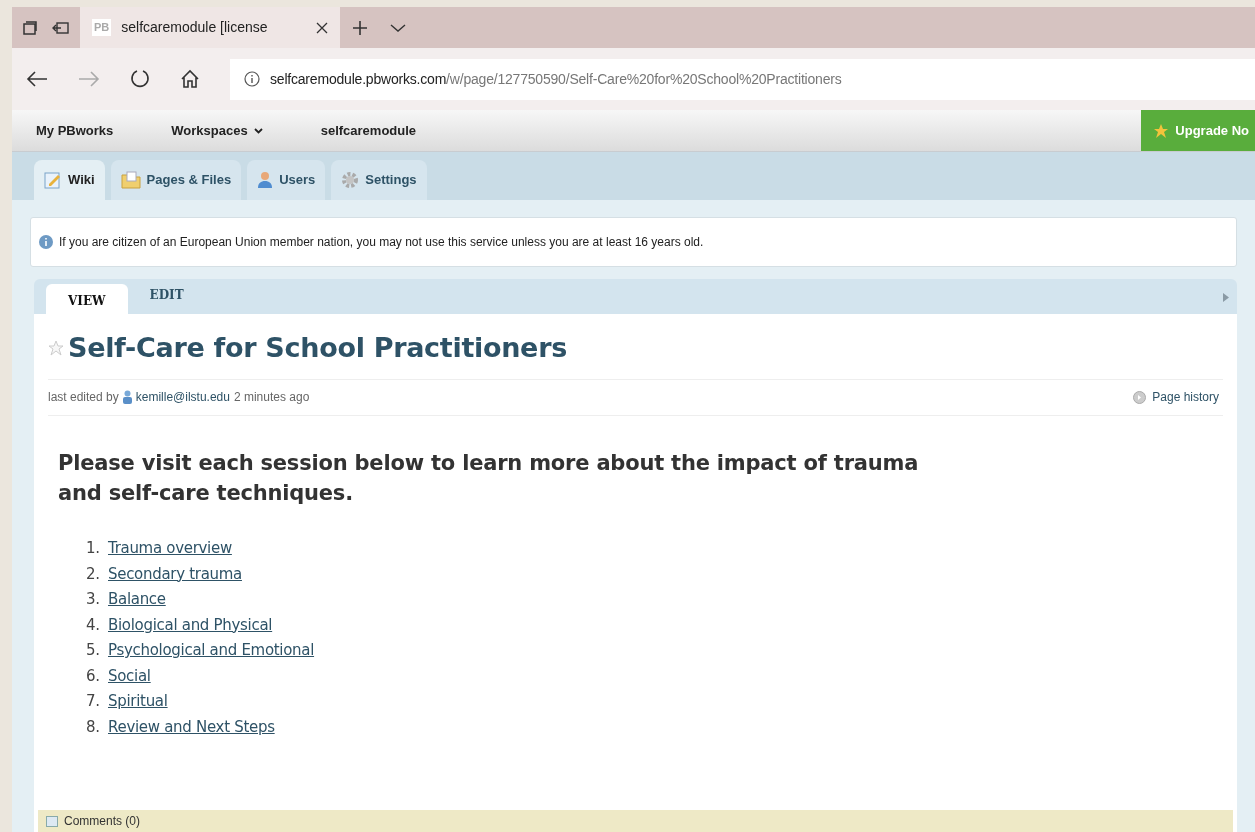 This screenshot has height=832, width=1255. Describe the element at coordinates (635, 821) in the screenshot. I see `comments-bar: Comments (0)` at that location.